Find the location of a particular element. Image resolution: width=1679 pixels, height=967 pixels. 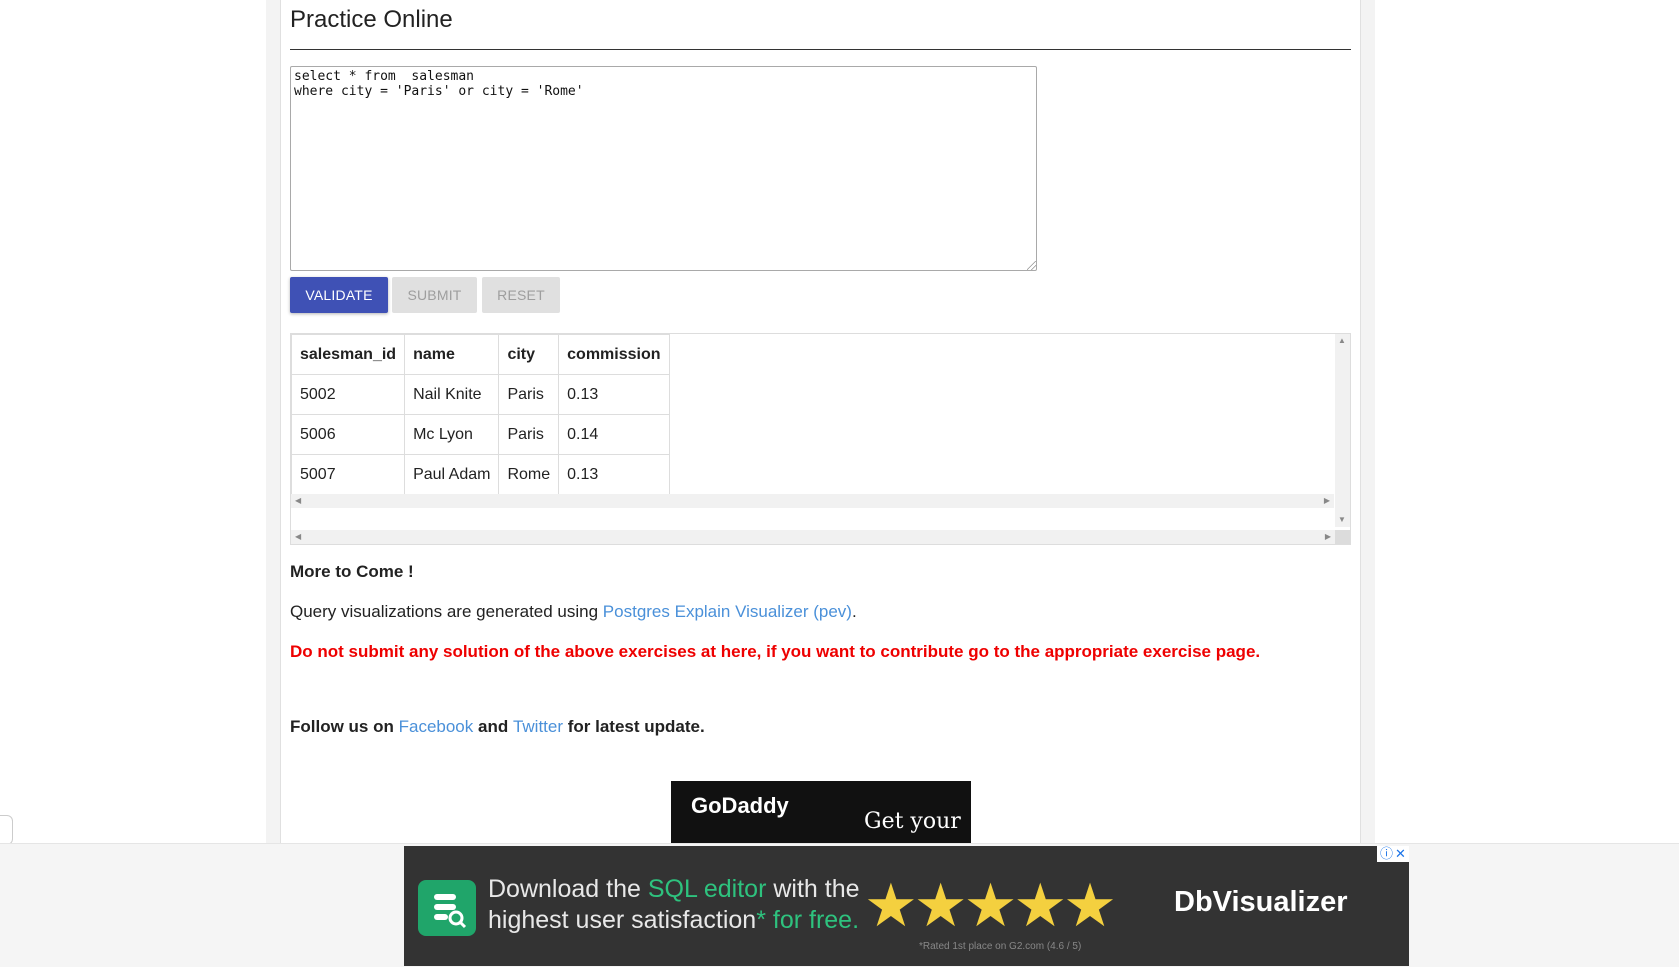

ad-choices: ⓘ ✕ is located at coordinates (1393, 854).